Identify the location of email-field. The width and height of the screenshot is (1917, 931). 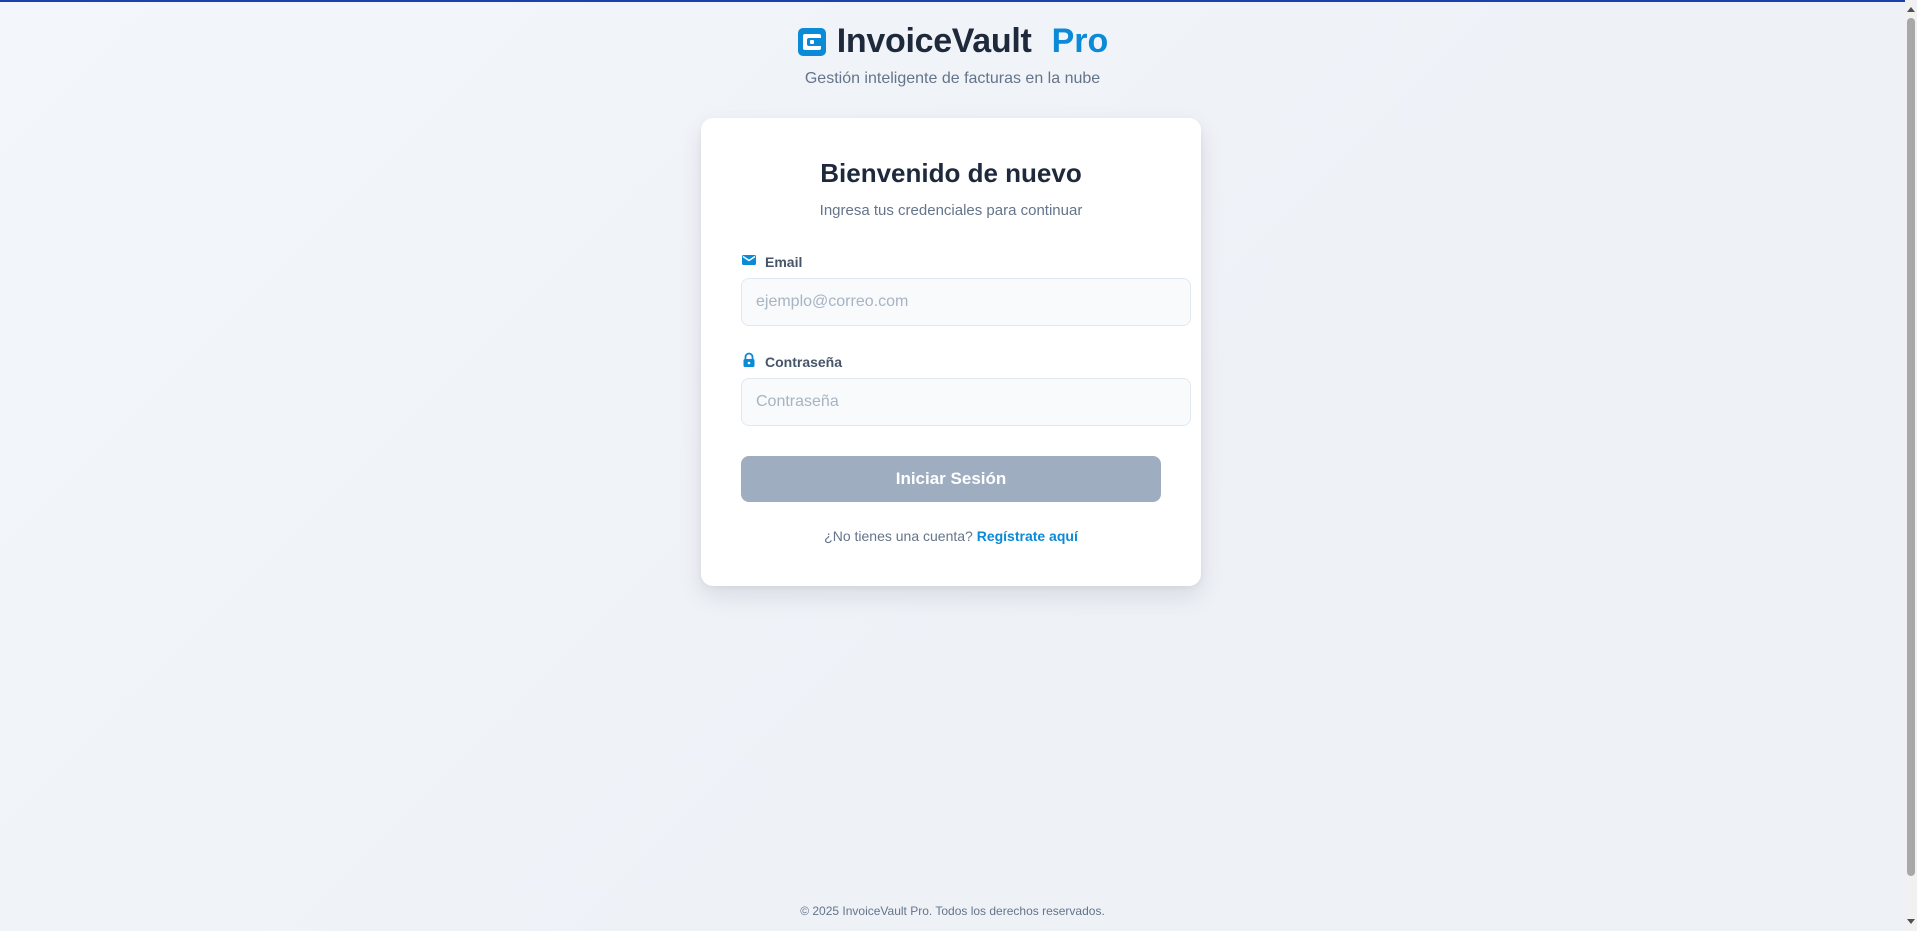
(966, 302).